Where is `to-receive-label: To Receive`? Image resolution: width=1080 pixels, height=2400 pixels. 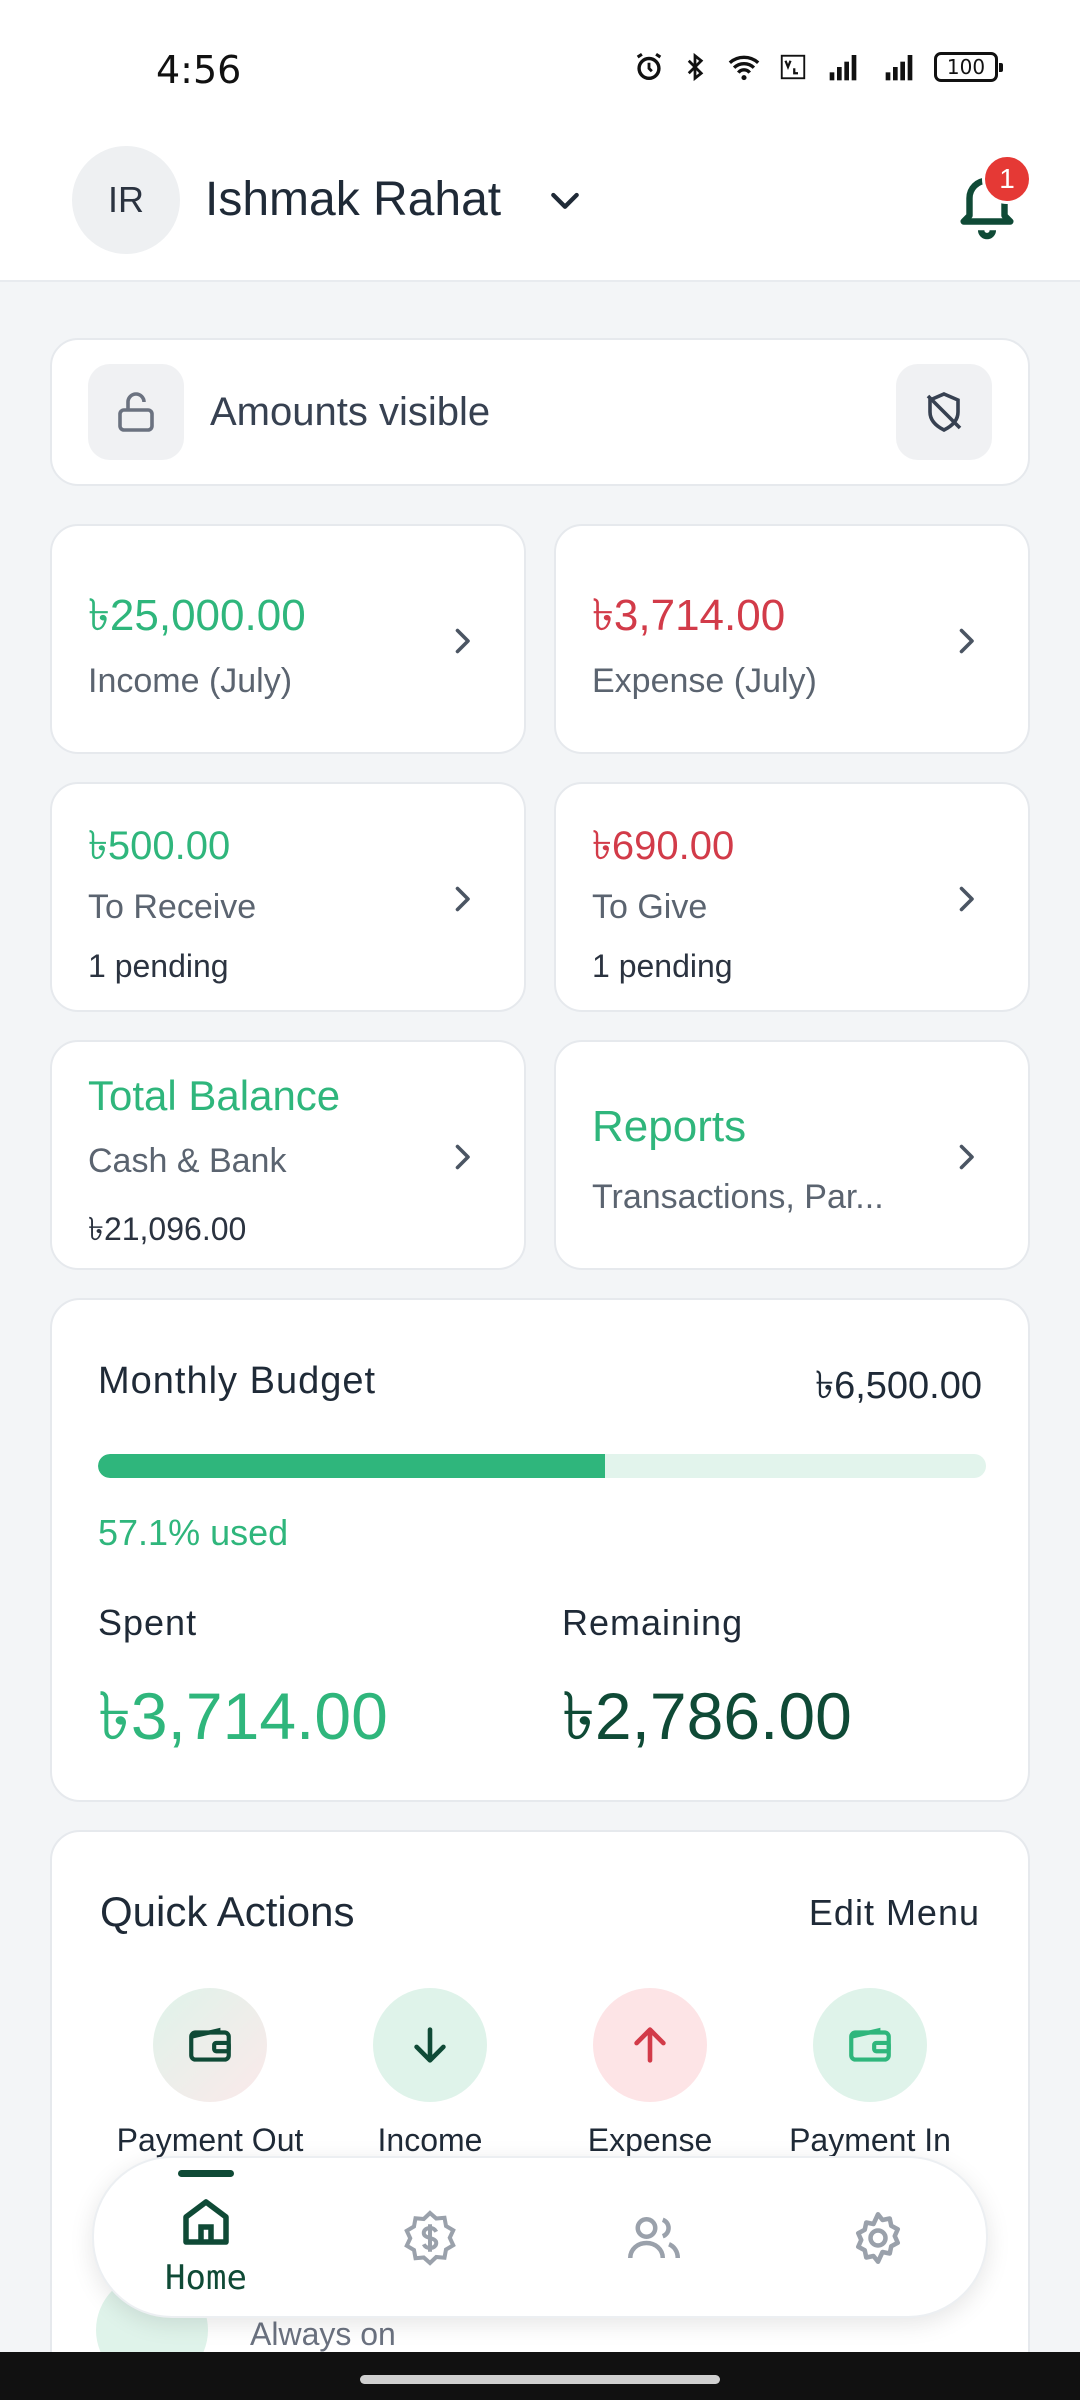
to-receive-label: To Receive is located at coordinates (172, 907).